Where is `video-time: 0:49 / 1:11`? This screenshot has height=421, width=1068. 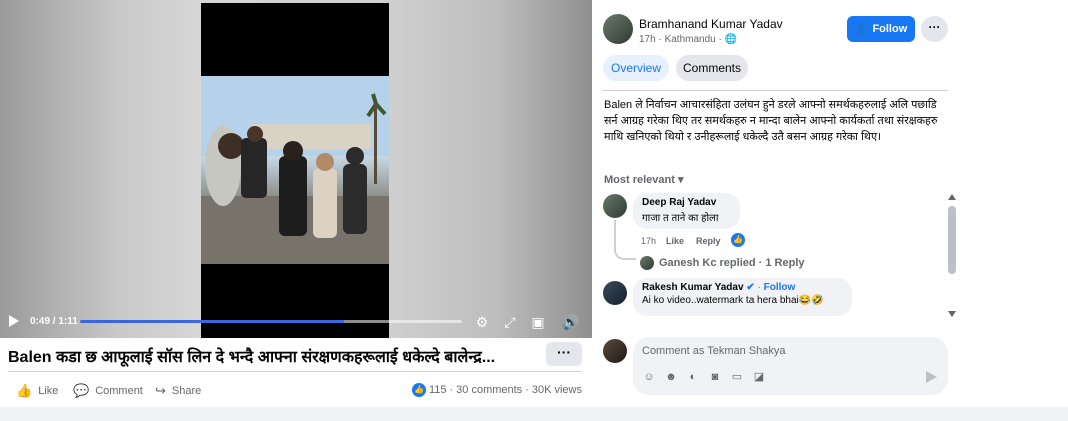
video-time: 0:49 / 1:11 is located at coordinates (54, 321).